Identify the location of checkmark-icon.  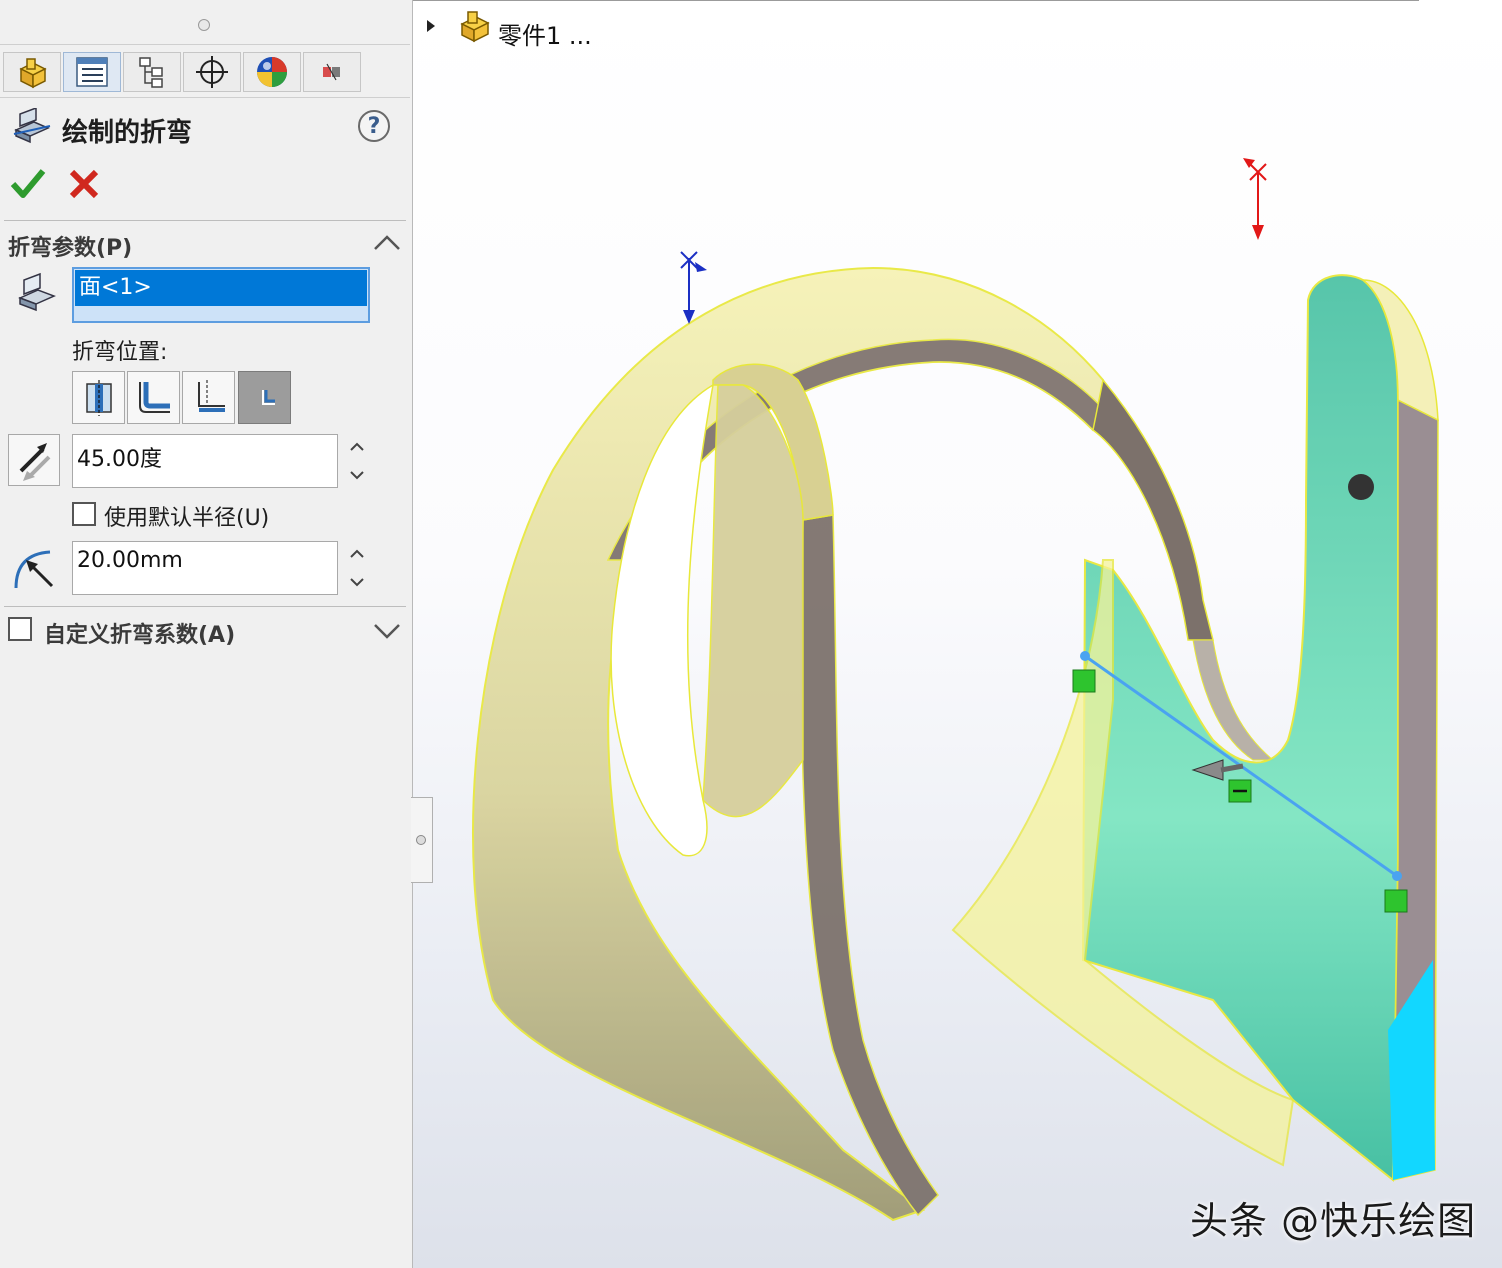
(28, 183).